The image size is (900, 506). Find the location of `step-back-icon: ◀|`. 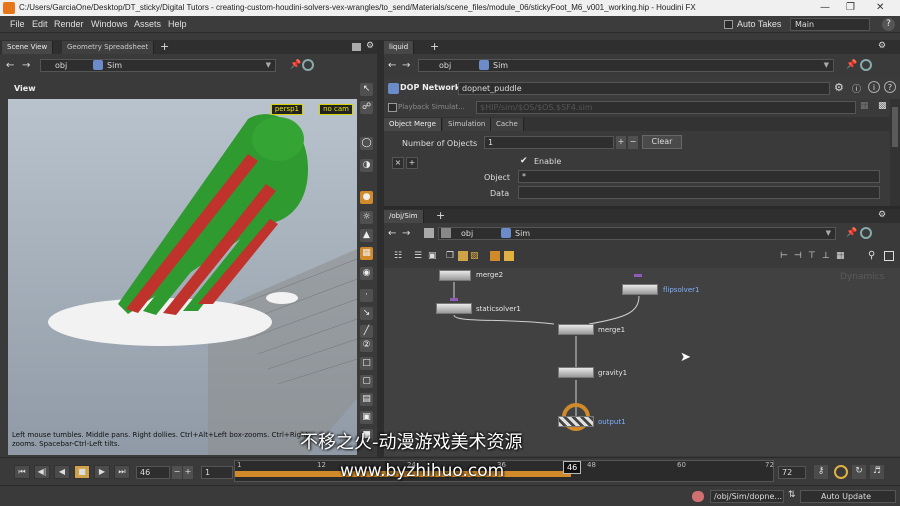

step-back-icon: ◀| is located at coordinates (42, 472).